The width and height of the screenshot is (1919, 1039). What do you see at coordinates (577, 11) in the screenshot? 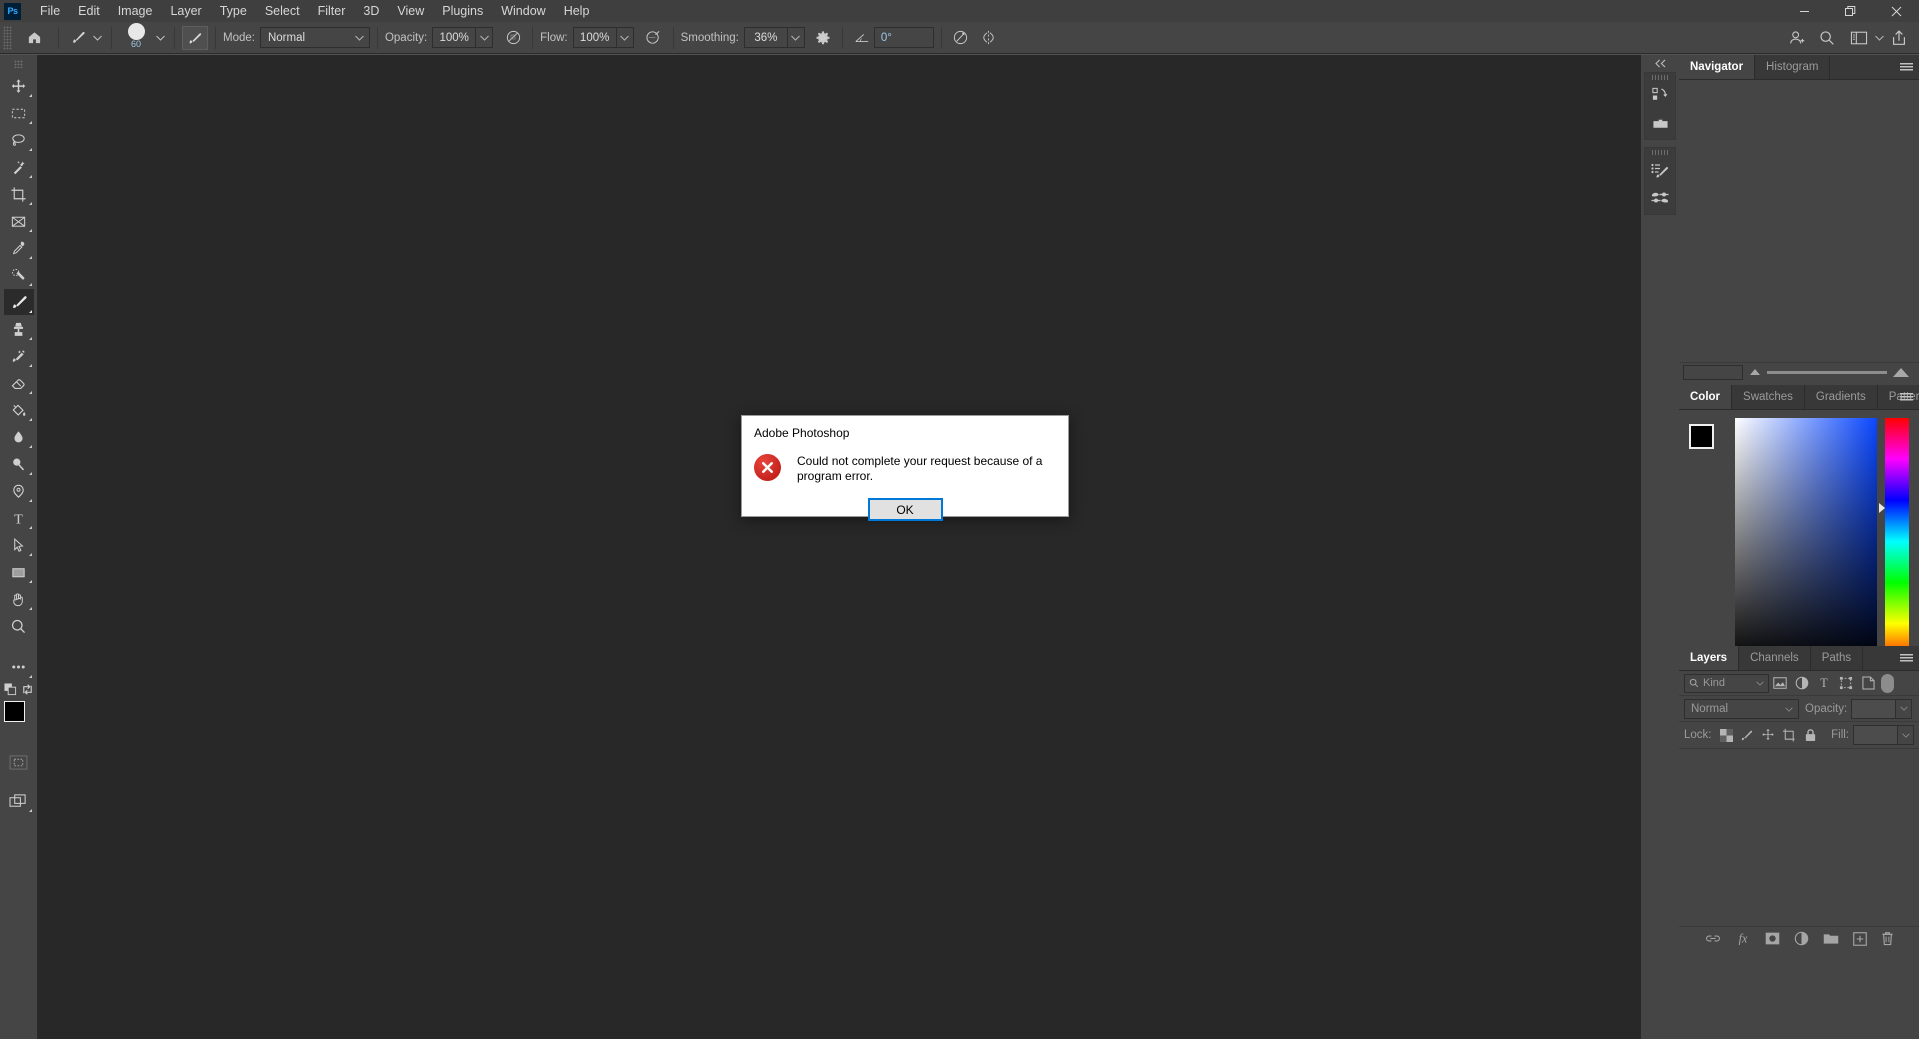
I see `menu-help: Help` at bounding box center [577, 11].